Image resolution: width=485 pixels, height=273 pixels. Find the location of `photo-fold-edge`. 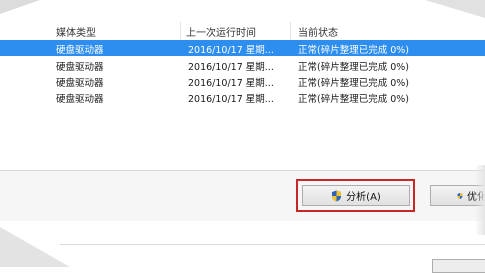

photo-fold-edge is located at coordinates (480, 200).